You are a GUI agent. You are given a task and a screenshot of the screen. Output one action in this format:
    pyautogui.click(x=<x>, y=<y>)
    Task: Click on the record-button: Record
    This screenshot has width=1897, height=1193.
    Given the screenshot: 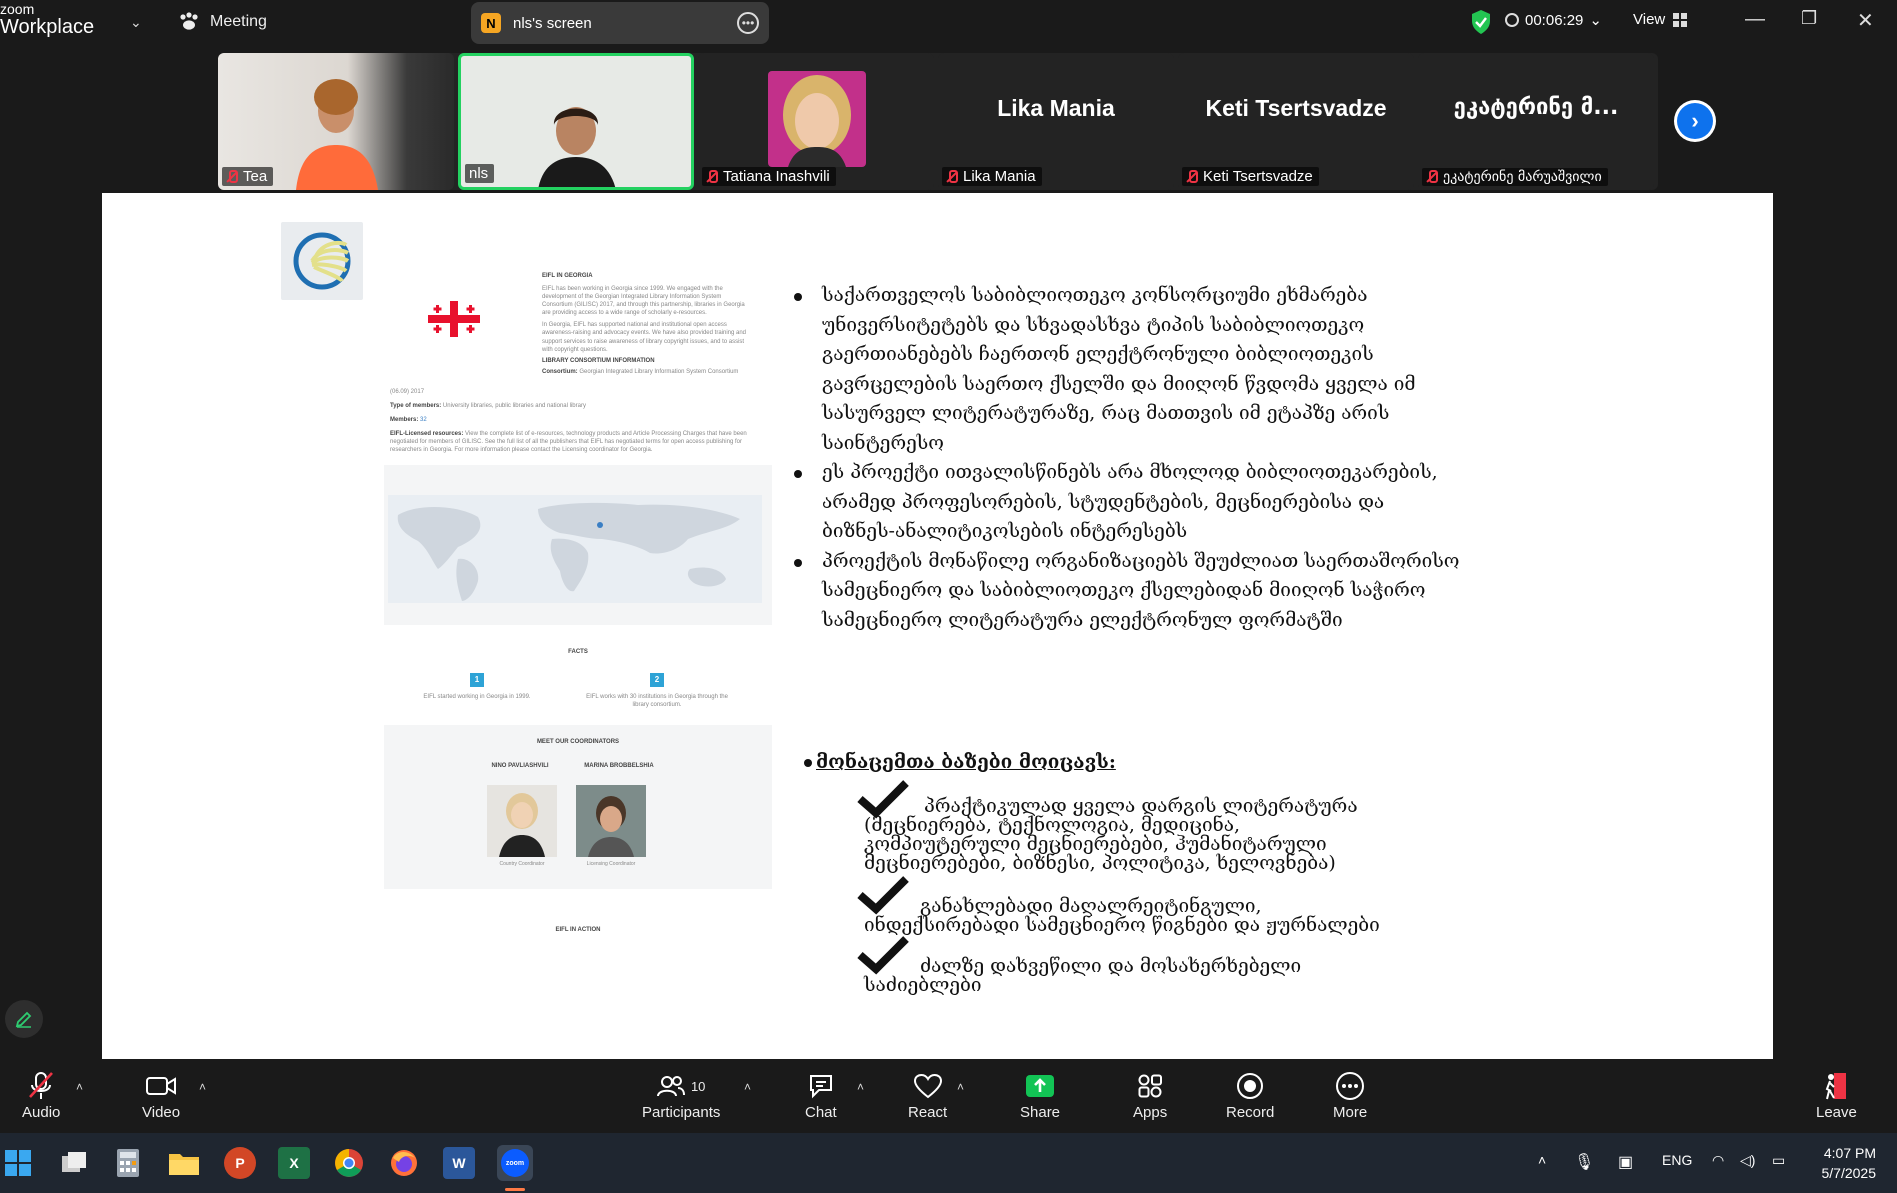 What is the action you would take?
    pyautogui.click(x=1250, y=1094)
    